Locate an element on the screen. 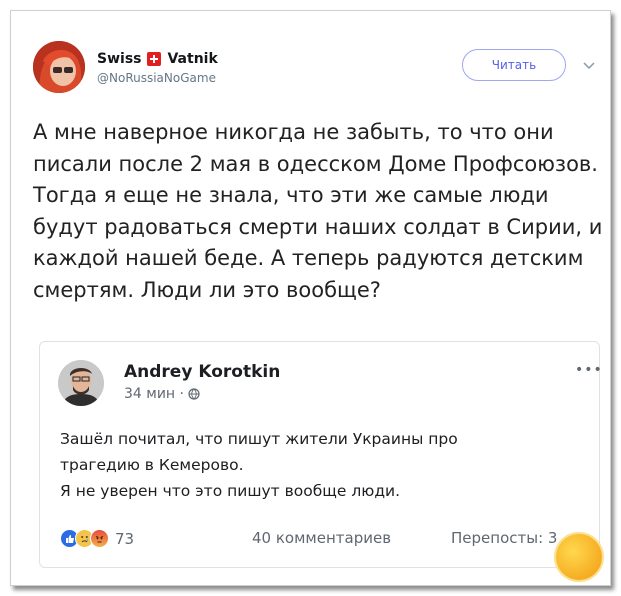  author-name: Swiss Vatnik is located at coordinates (157, 59).